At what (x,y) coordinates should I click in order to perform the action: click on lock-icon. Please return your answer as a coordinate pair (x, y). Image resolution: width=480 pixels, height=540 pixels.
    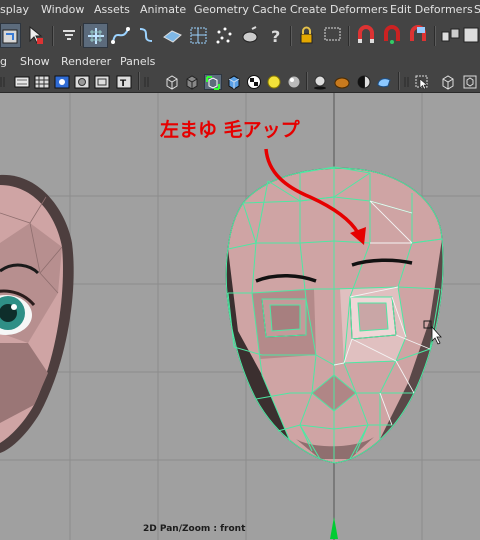
    Looking at the image, I should click on (306, 35).